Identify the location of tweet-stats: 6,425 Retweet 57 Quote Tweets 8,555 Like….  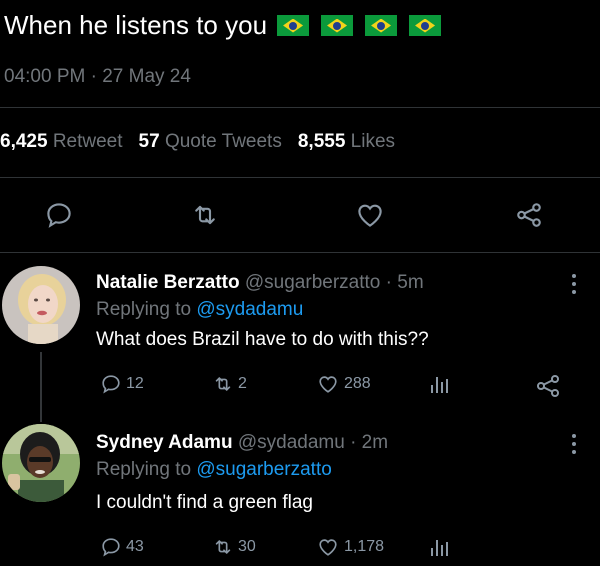
(197, 142).